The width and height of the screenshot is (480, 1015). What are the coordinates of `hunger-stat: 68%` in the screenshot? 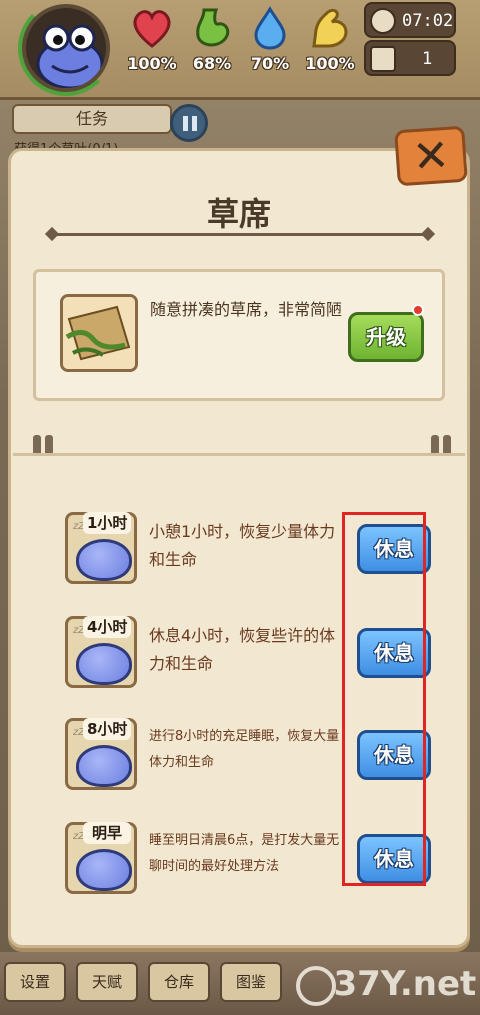 It's located at (212, 51).